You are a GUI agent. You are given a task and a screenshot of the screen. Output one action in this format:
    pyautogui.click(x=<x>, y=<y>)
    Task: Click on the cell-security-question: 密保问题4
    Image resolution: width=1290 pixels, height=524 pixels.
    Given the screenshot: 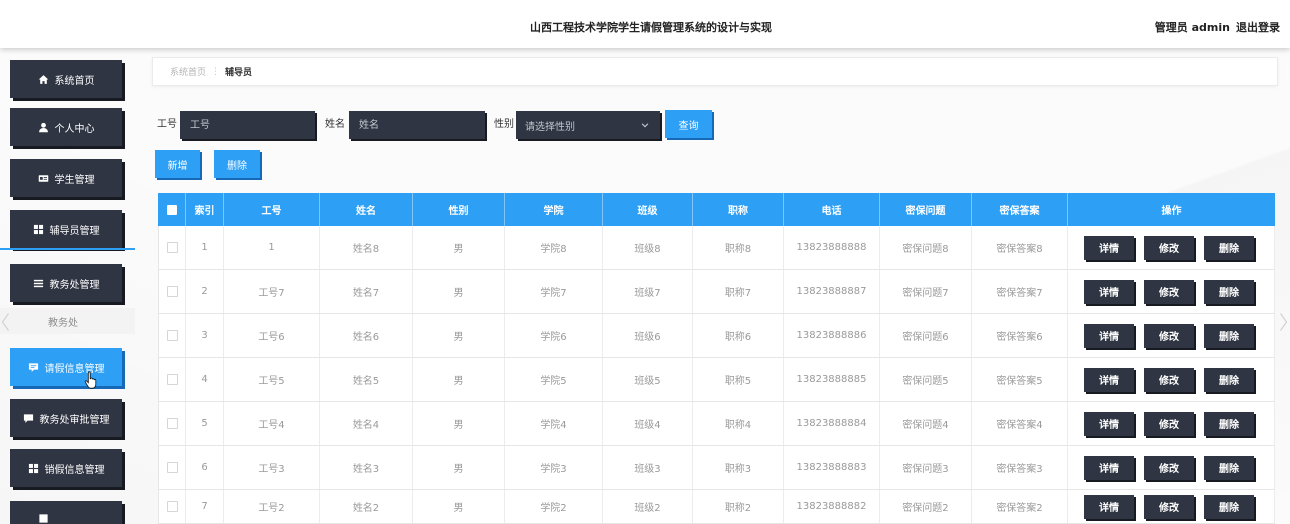 What is the action you would take?
    pyautogui.click(x=926, y=423)
    